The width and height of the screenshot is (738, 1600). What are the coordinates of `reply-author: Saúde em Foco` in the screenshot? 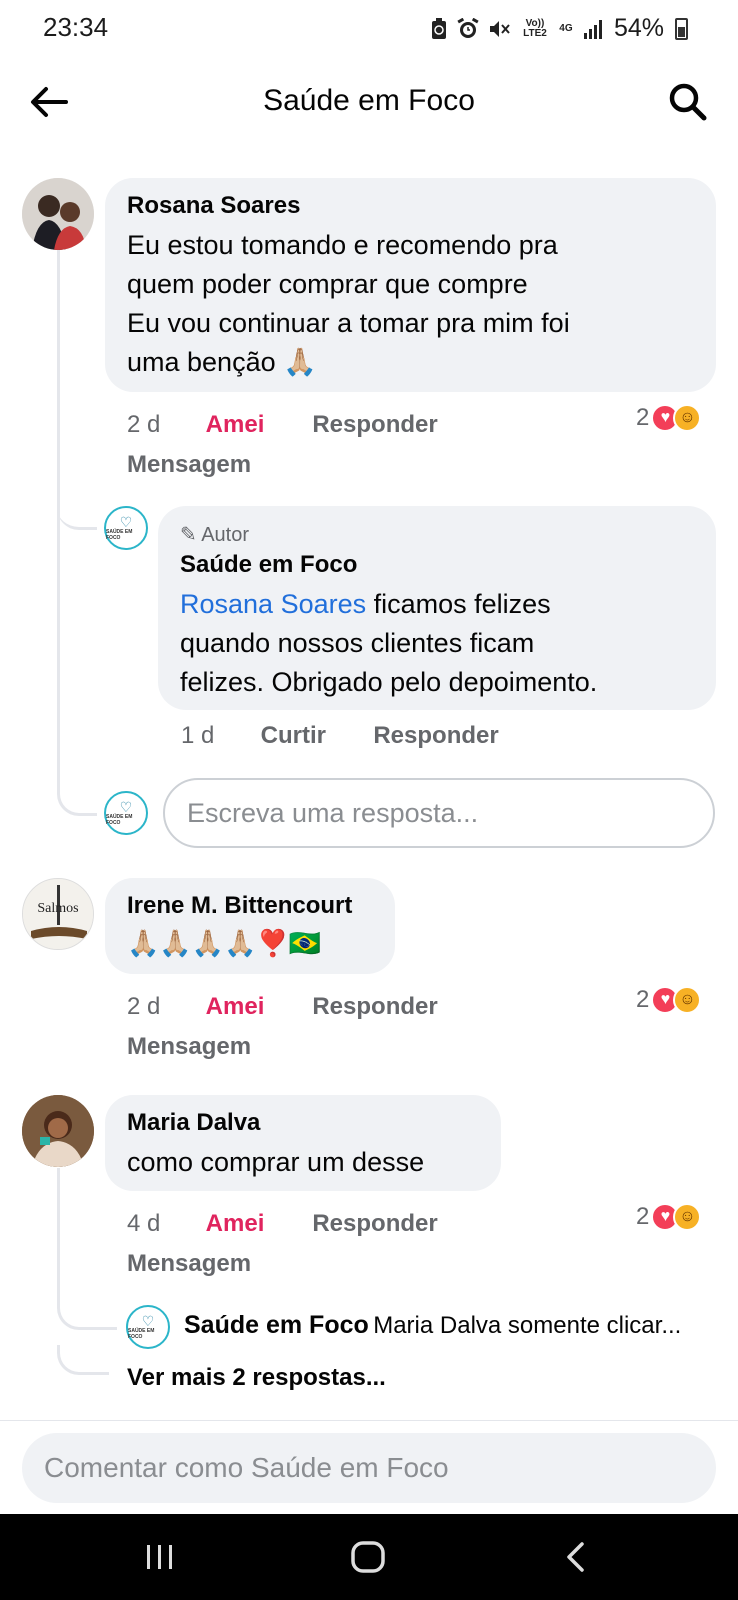 It's located at (437, 565).